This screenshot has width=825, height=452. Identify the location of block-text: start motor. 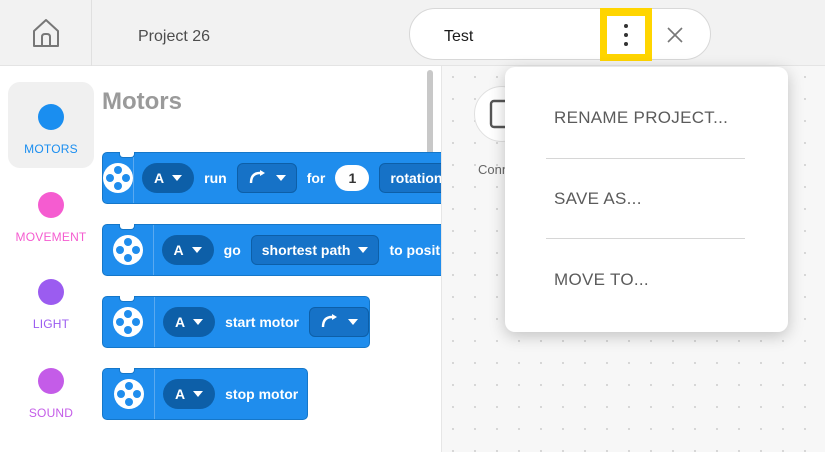
(262, 322).